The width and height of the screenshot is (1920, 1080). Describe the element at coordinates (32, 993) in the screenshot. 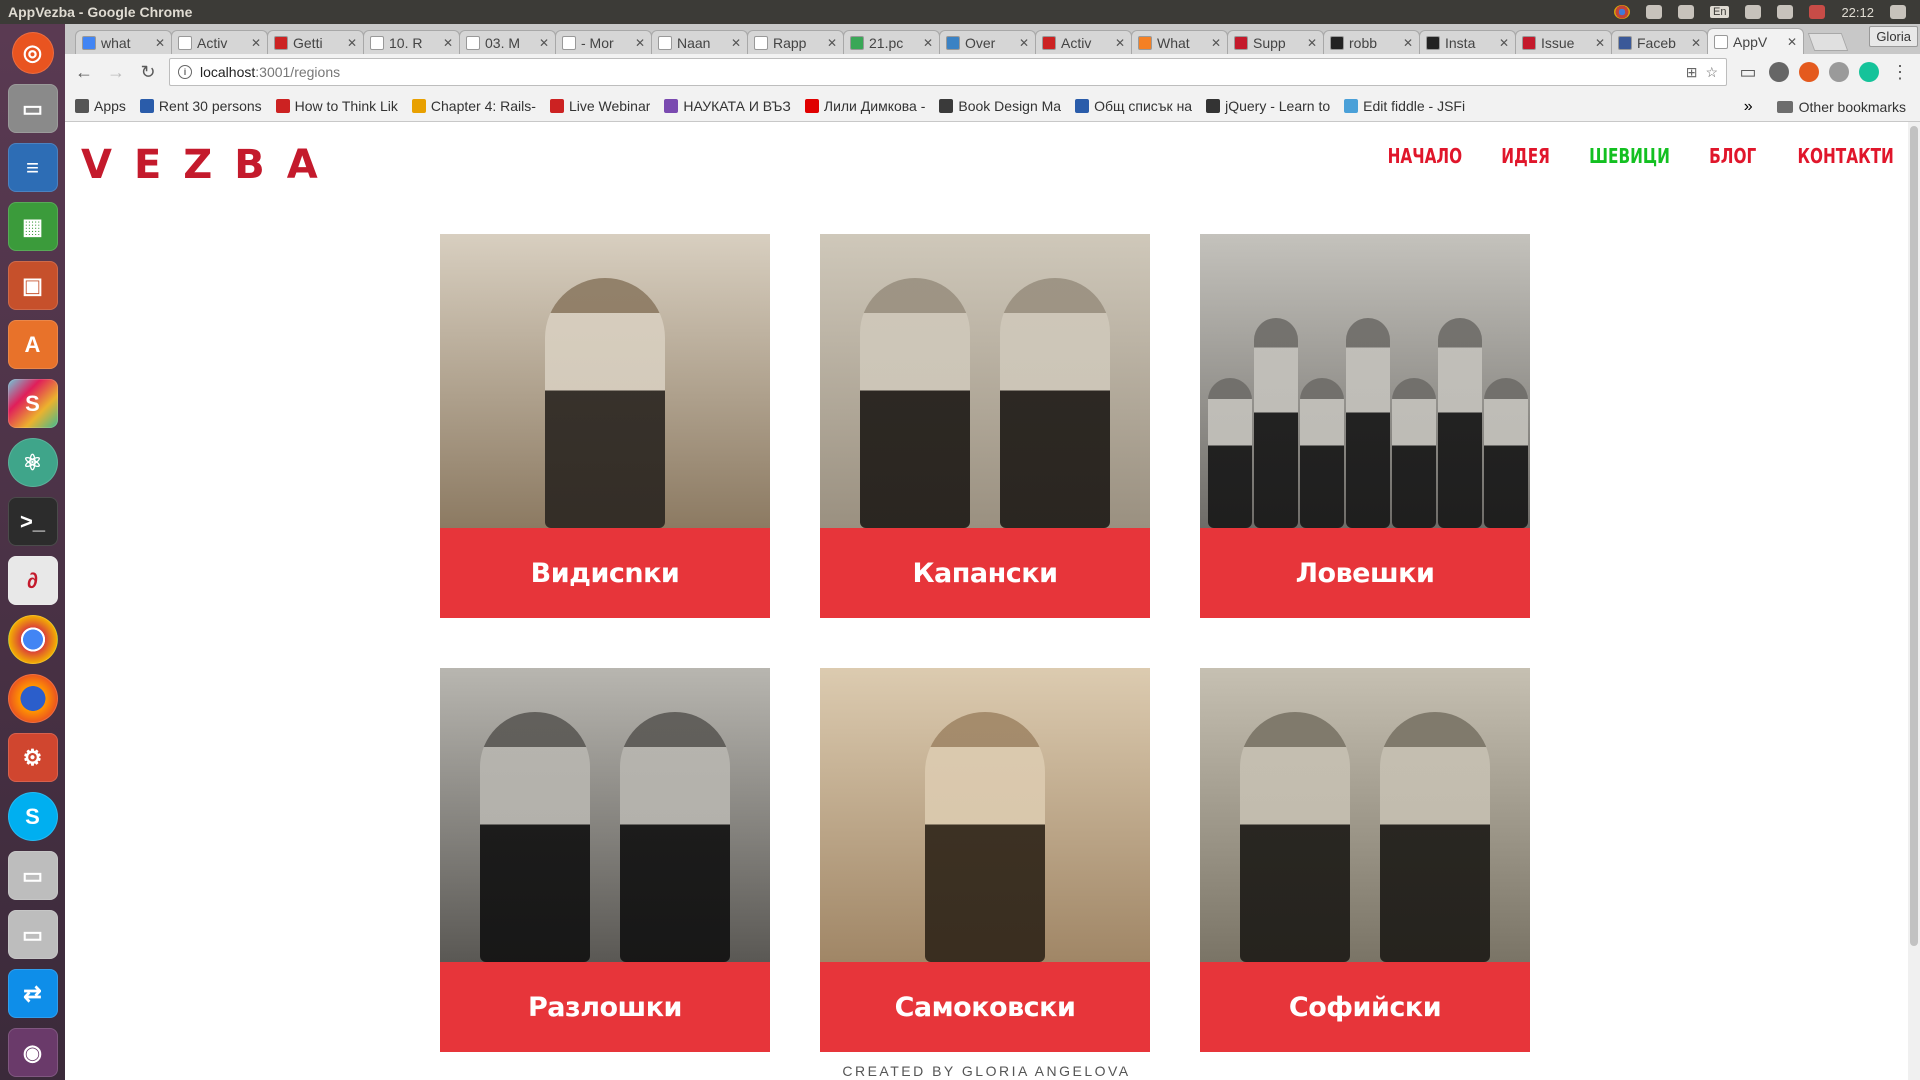

I see `teamviewer-icon: ⇄` at that location.